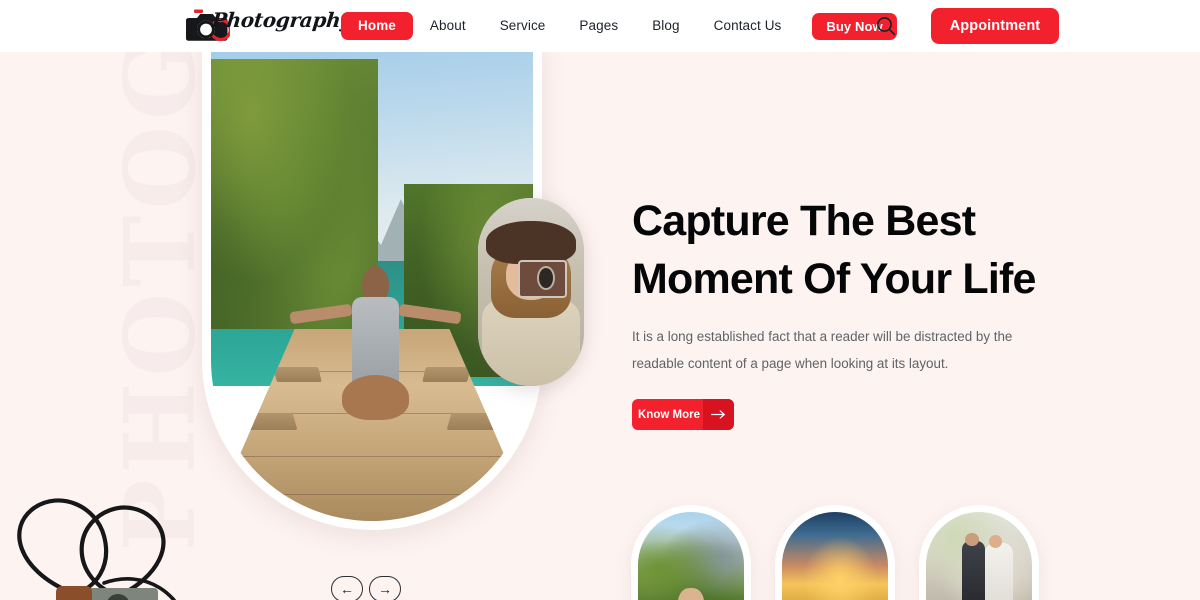  Describe the element at coordinates (366, 588) in the screenshot. I see `carousel-navigation: ← →` at that location.